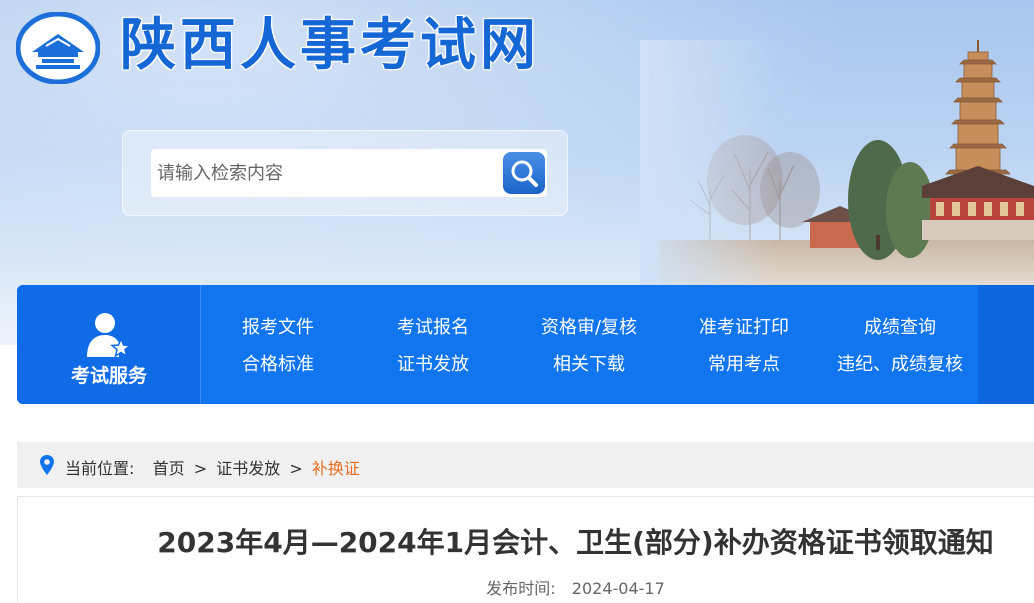 The height and width of the screenshot is (603, 1034). I want to click on site-title: 陕西人事考试网, so click(330, 45).